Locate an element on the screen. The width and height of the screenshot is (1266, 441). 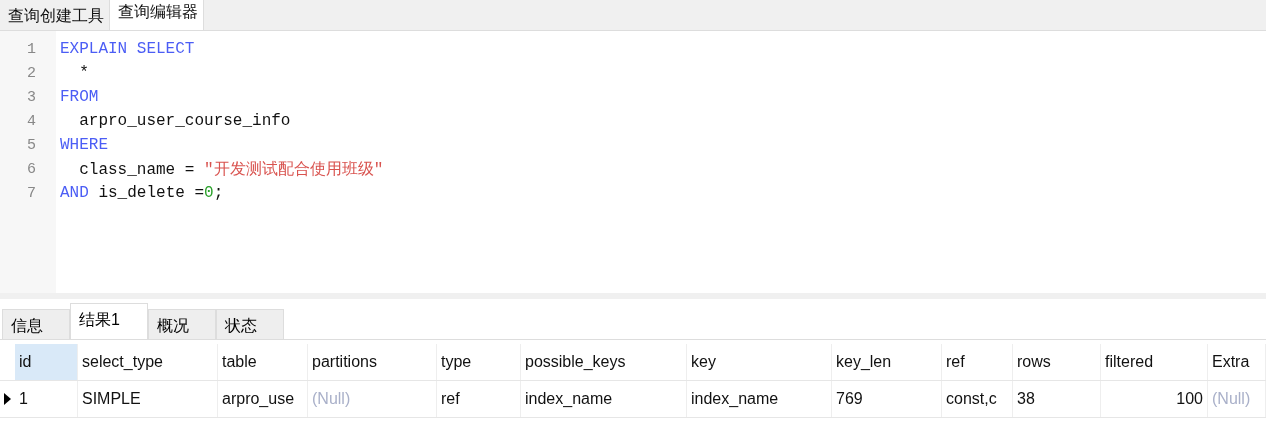
result-tab: 结果1 is located at coordinates (109, 321).